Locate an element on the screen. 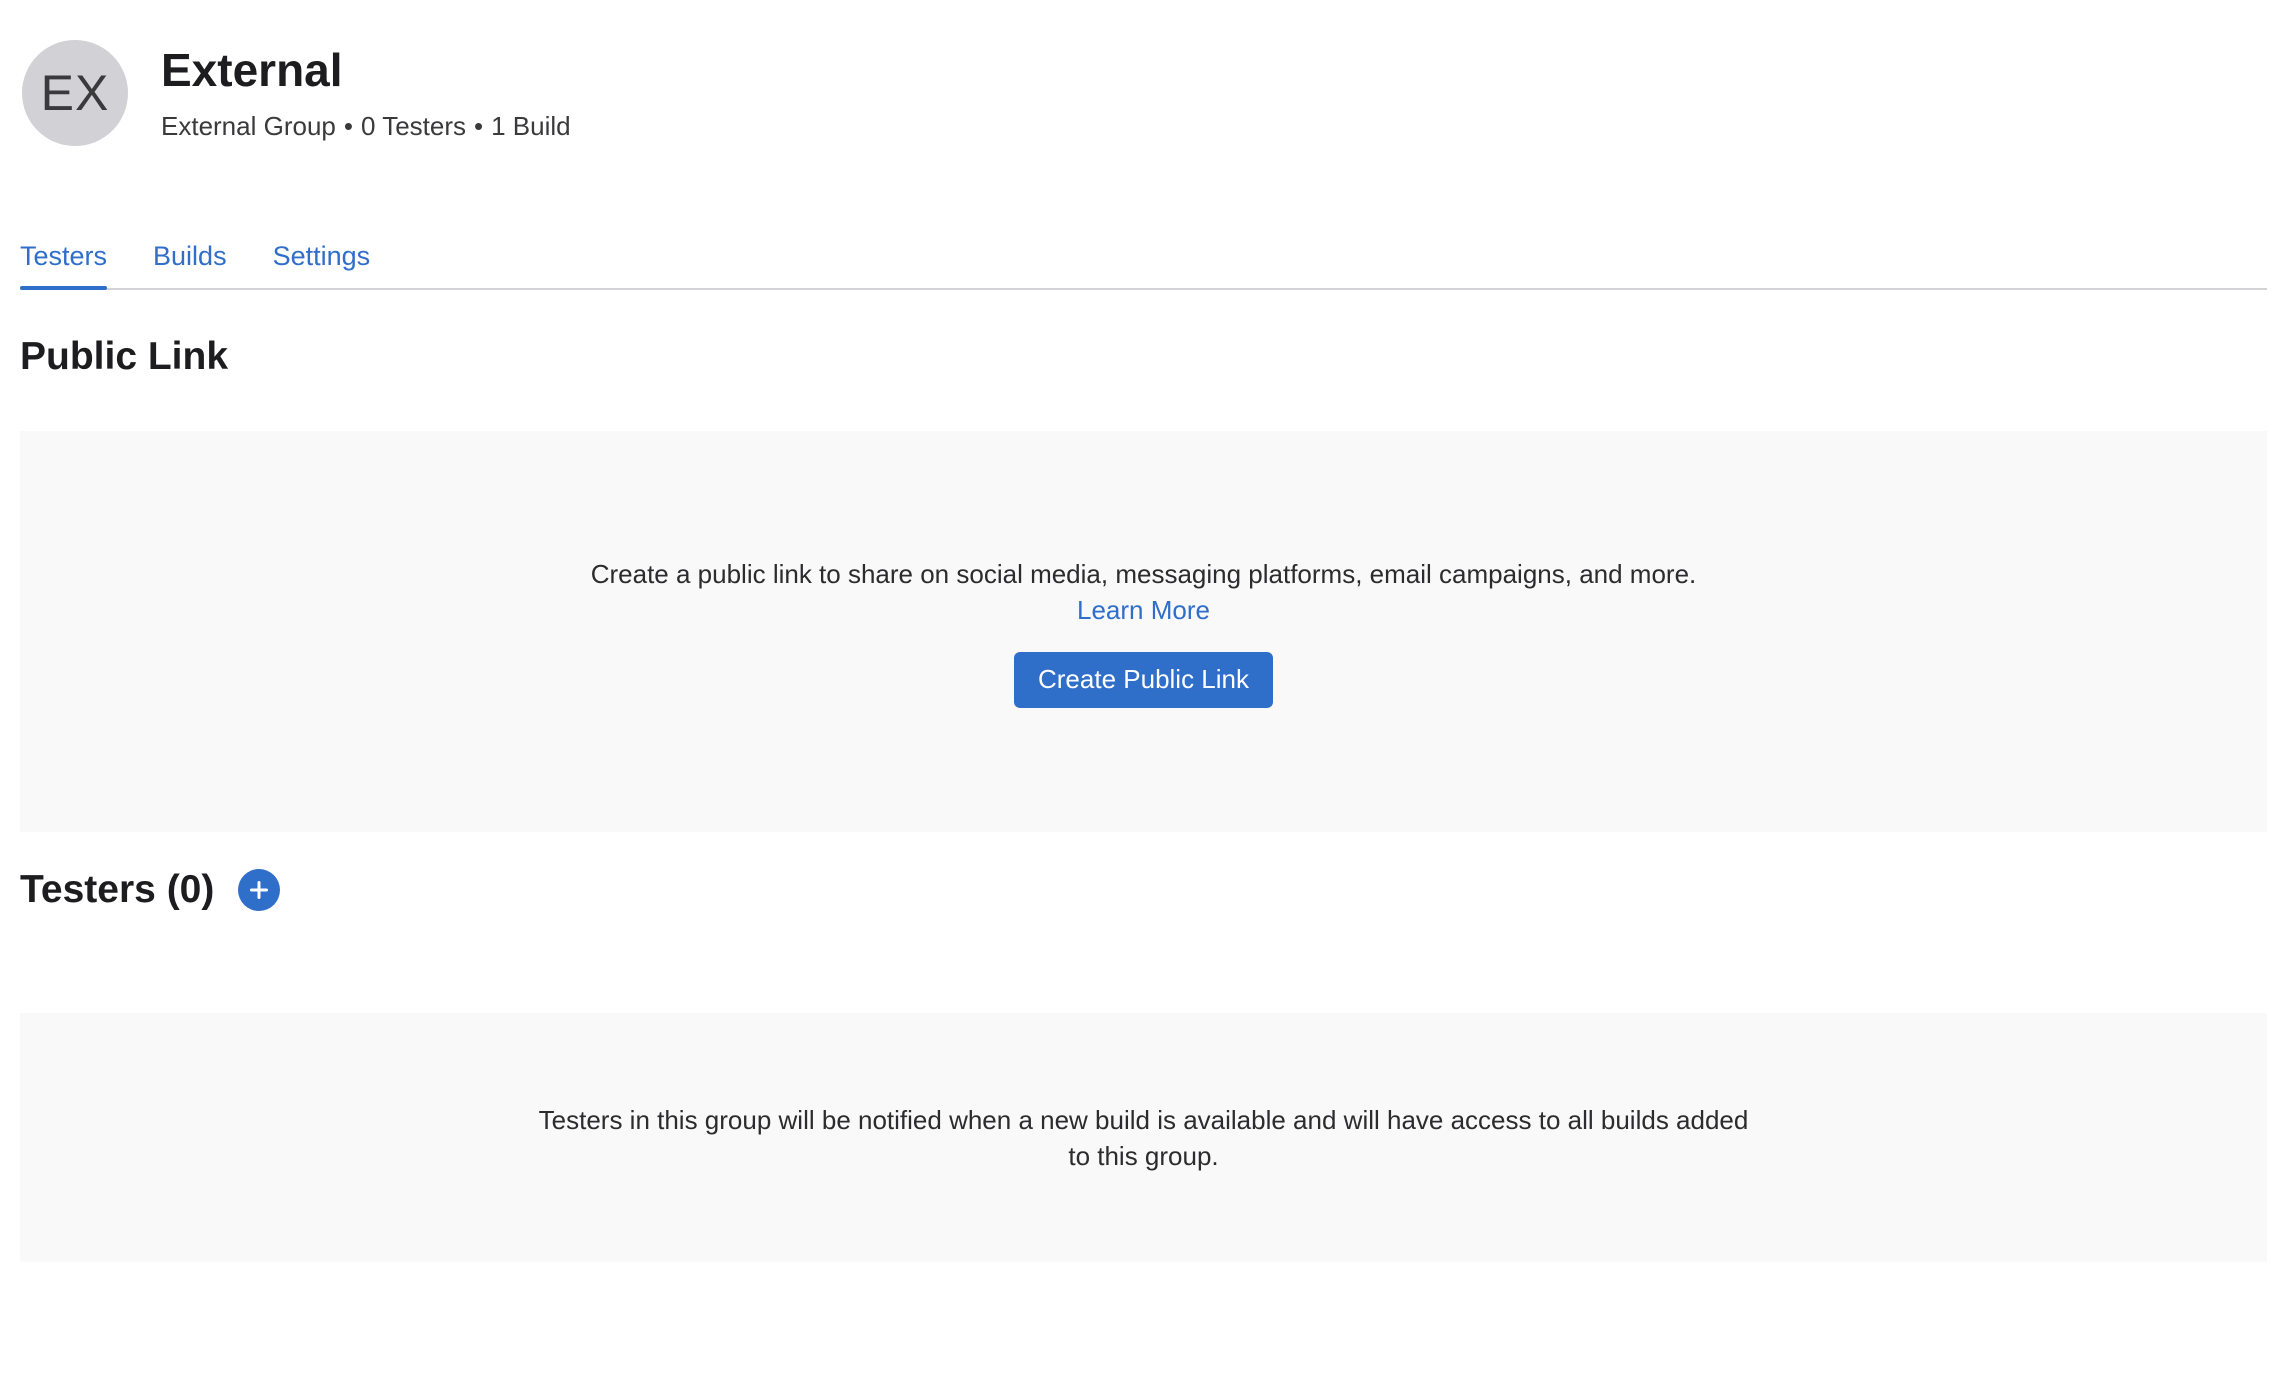  page-title: External is located at coordinates (252, 70).